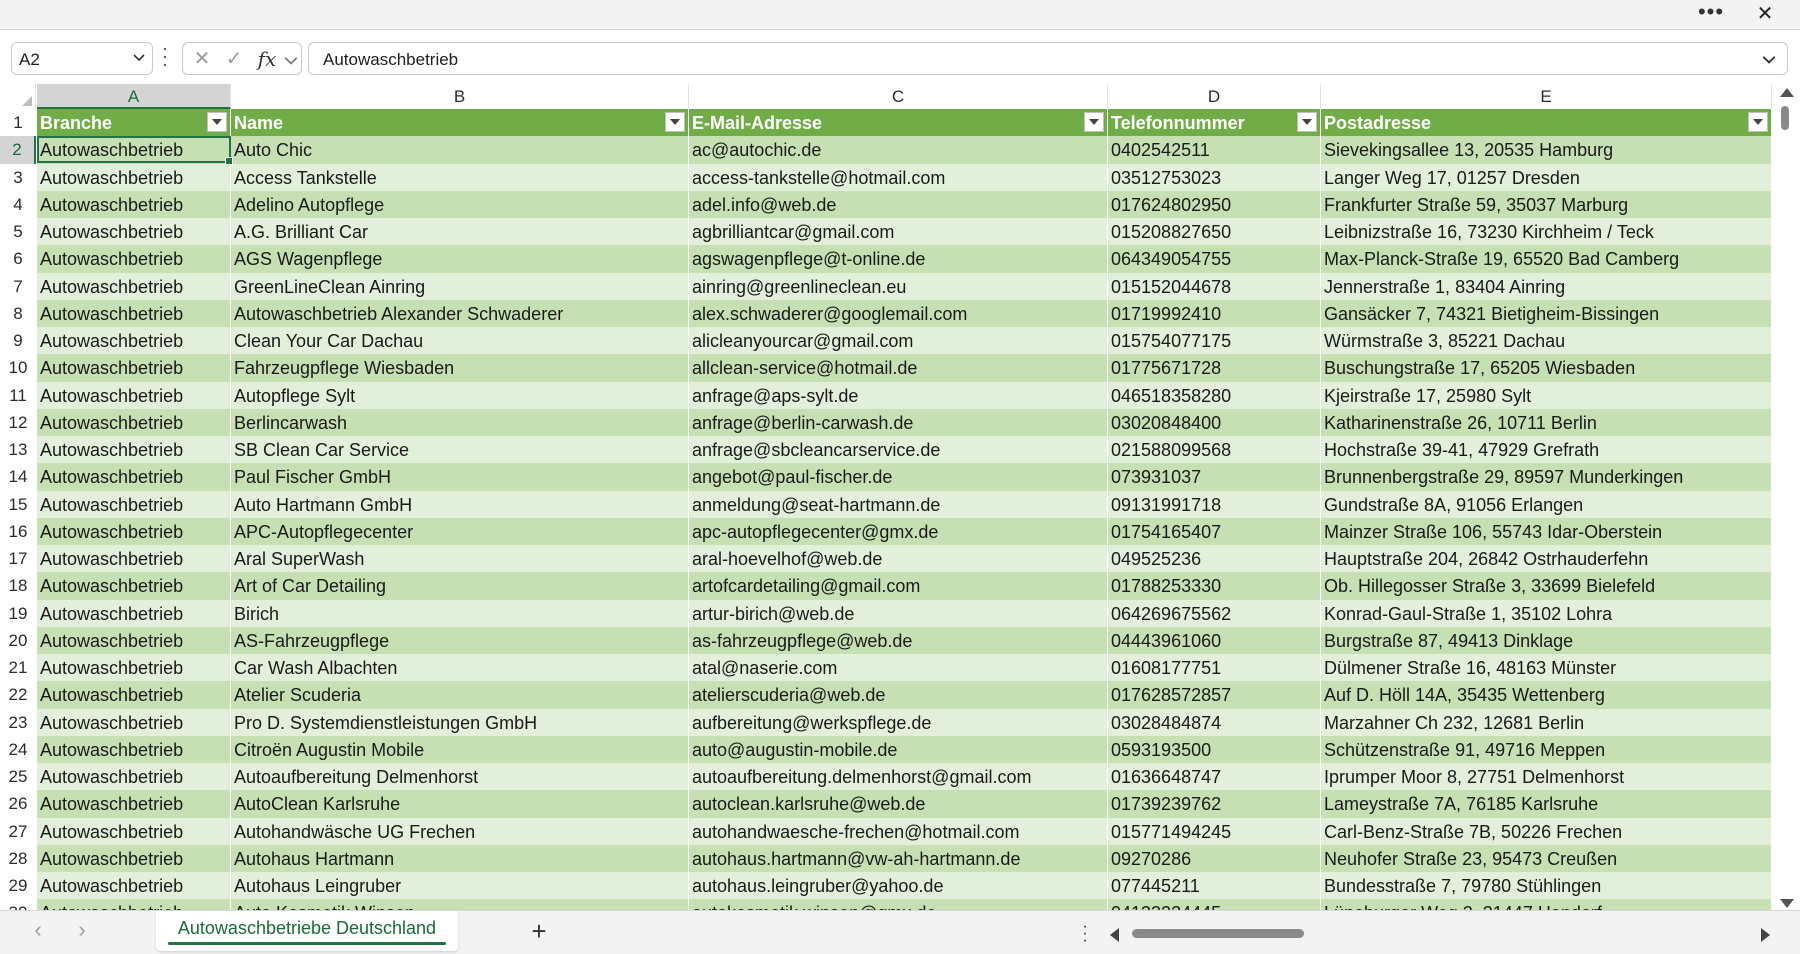 Image resolution: width=1800 pixels, height=954 pixels. I want to click on scroll-up-icon, so click(1787, 92).